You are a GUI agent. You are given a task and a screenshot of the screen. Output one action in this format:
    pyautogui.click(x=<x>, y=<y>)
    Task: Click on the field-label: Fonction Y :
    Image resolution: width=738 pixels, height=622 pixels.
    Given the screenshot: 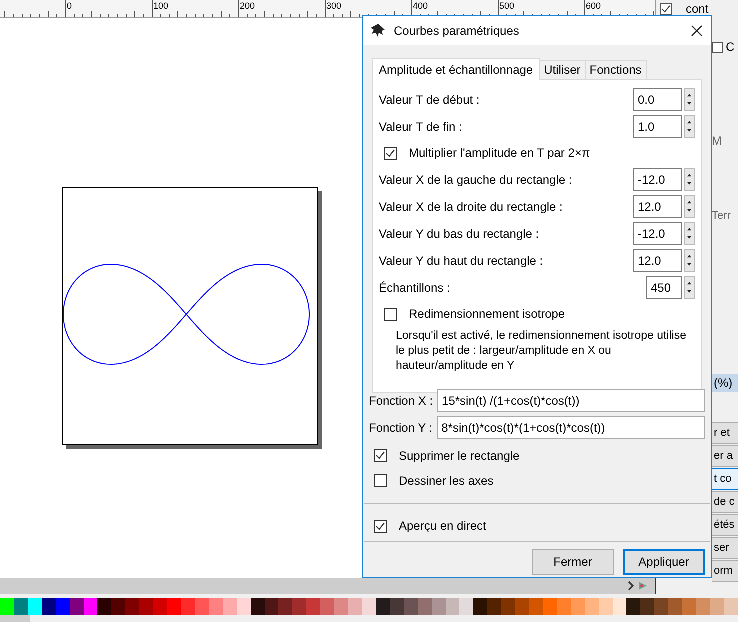 What is the action you would take?
    pyautogui.click(x=401, y=428)
    